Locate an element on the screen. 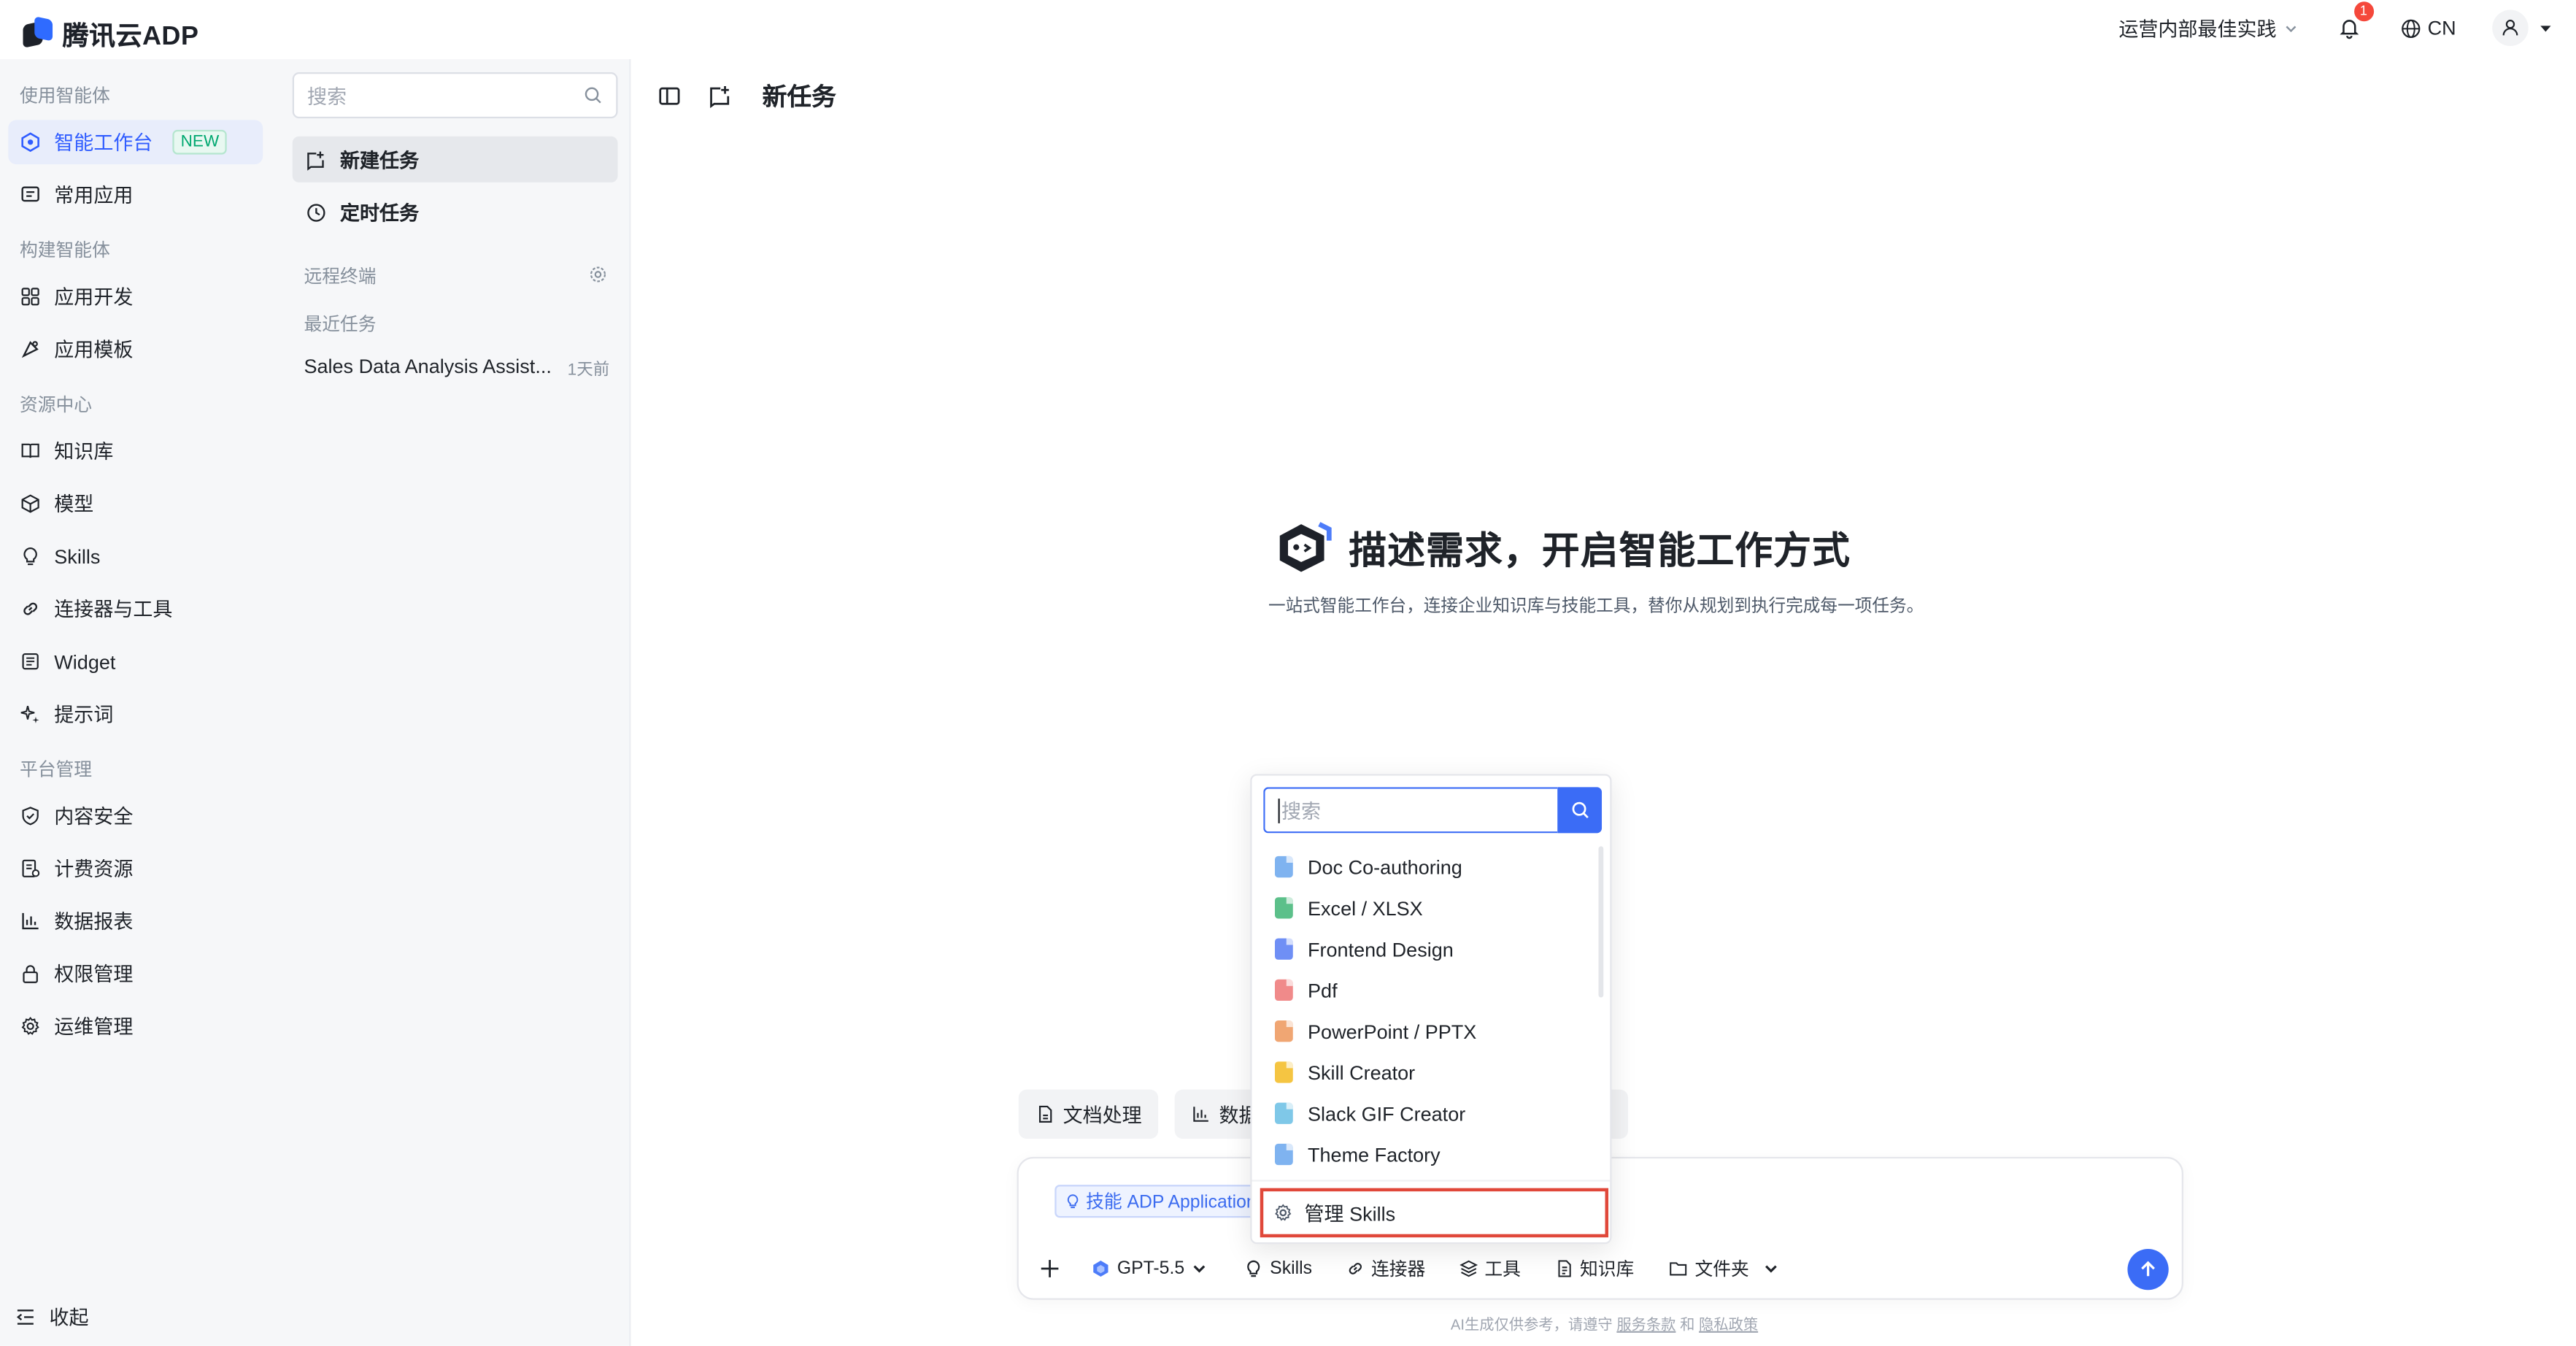  skills-search-button is located at coordinates (1580, 811).